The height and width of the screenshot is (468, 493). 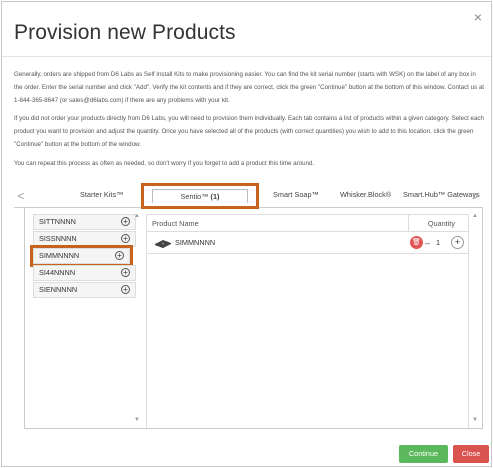 I want to click on close-icon: ×, so click(x=478, y=17).